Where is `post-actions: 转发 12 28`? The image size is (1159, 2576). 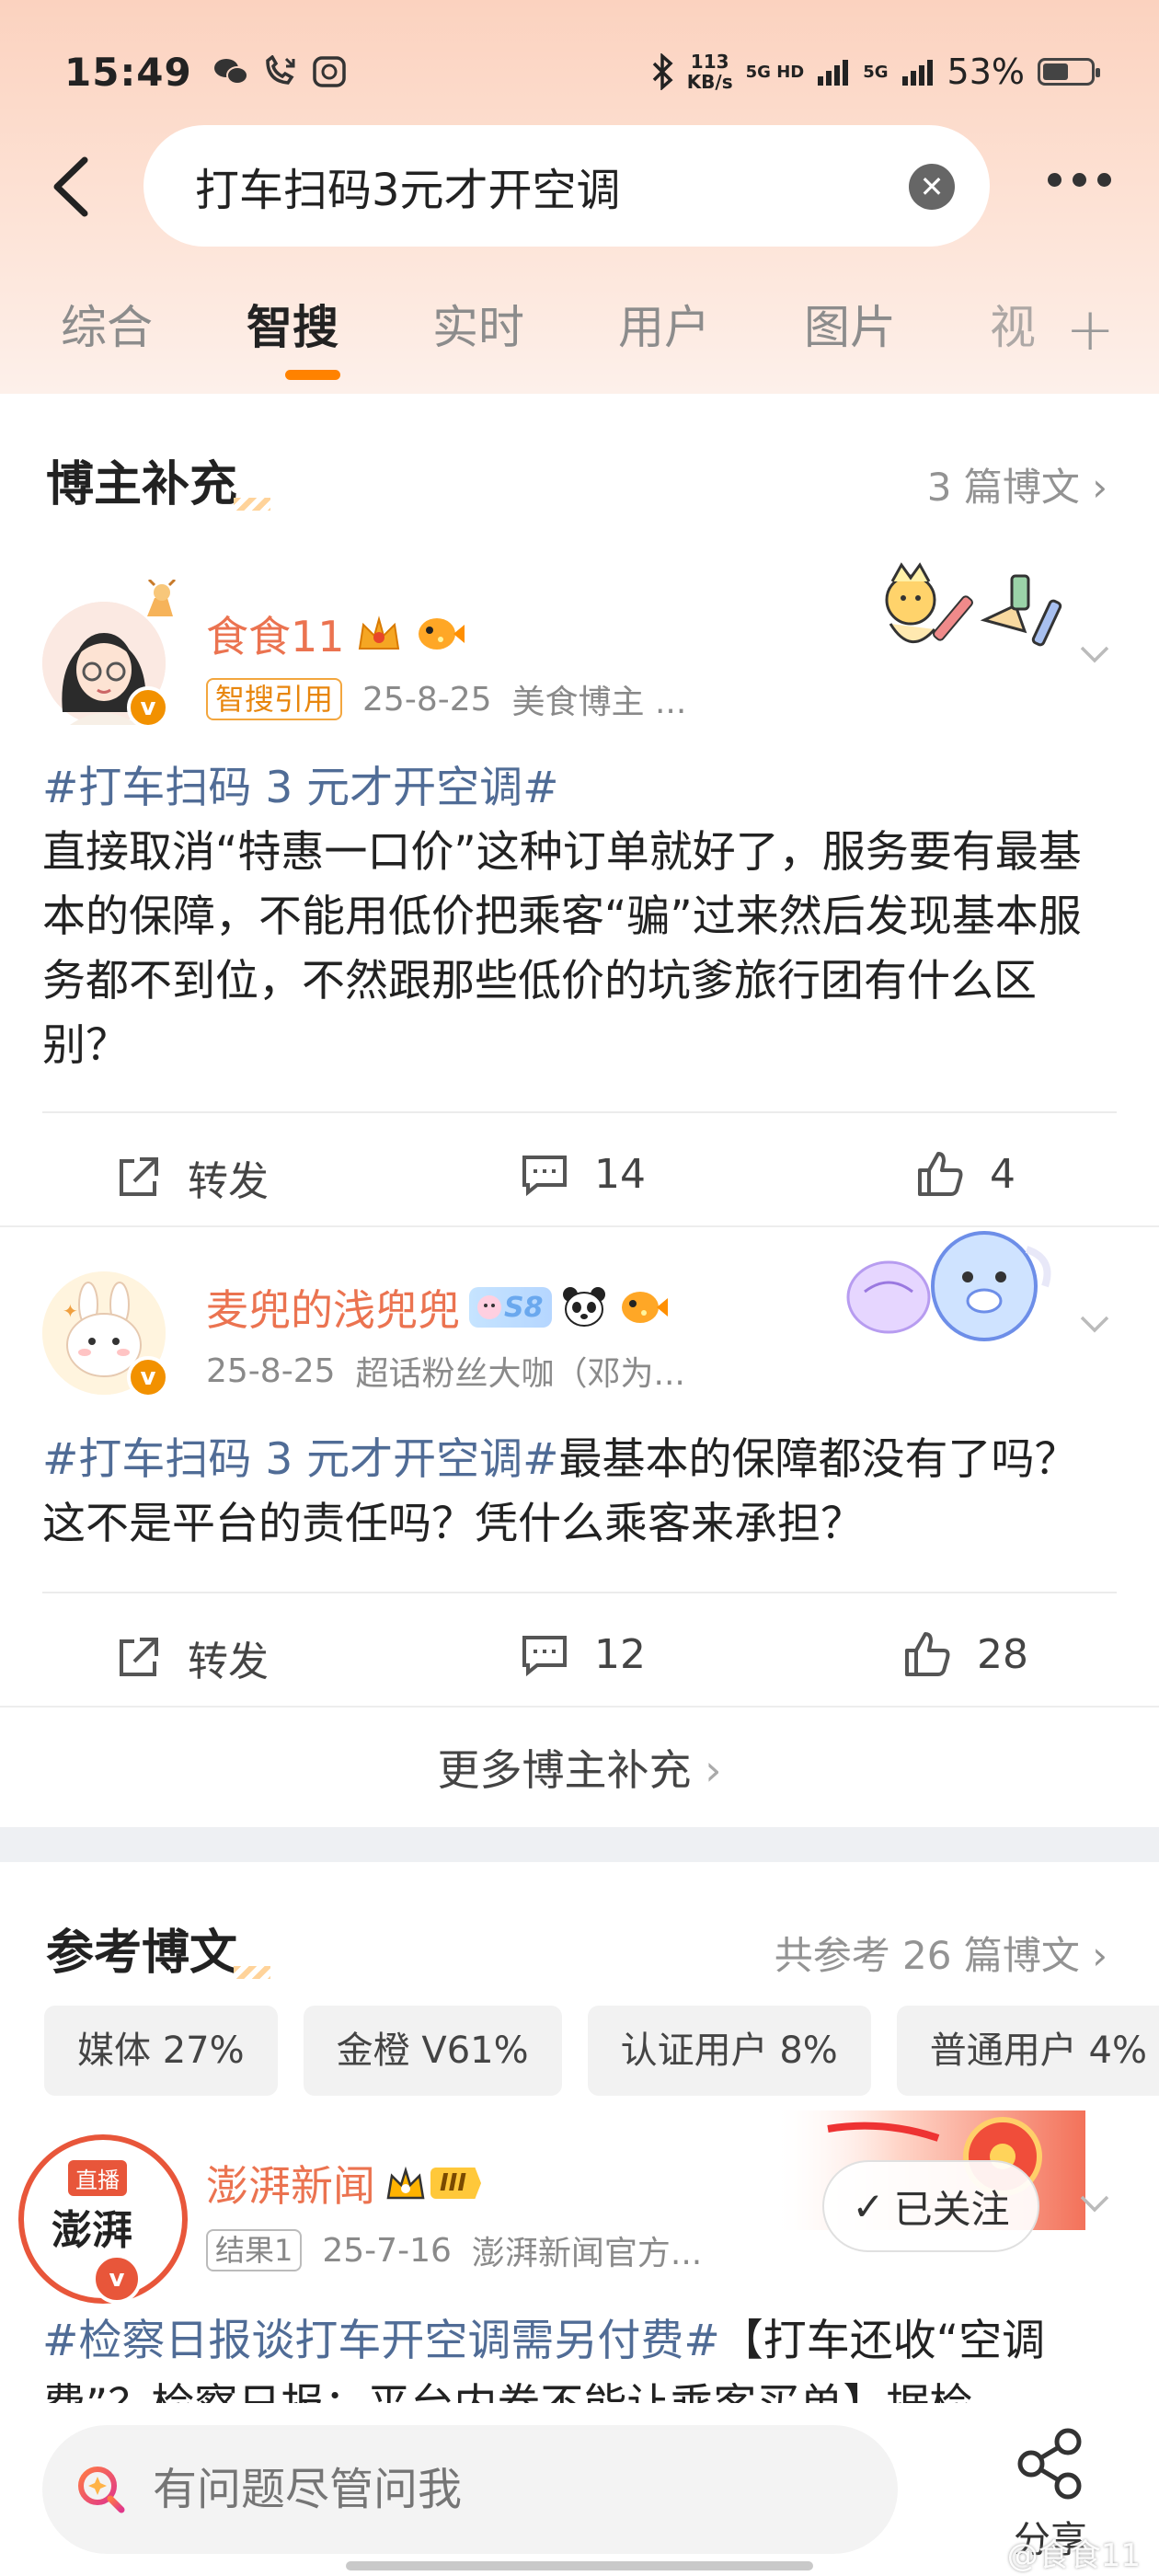
post-actions: 转发 12 28 is located at coordinates (579, 1665).